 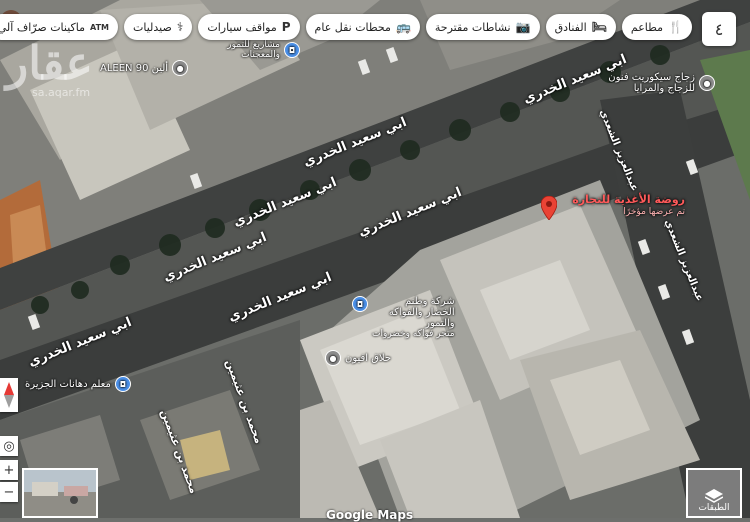 I want to click on aqar-url: sa.aqar.fm, so click(x=61, y=92).